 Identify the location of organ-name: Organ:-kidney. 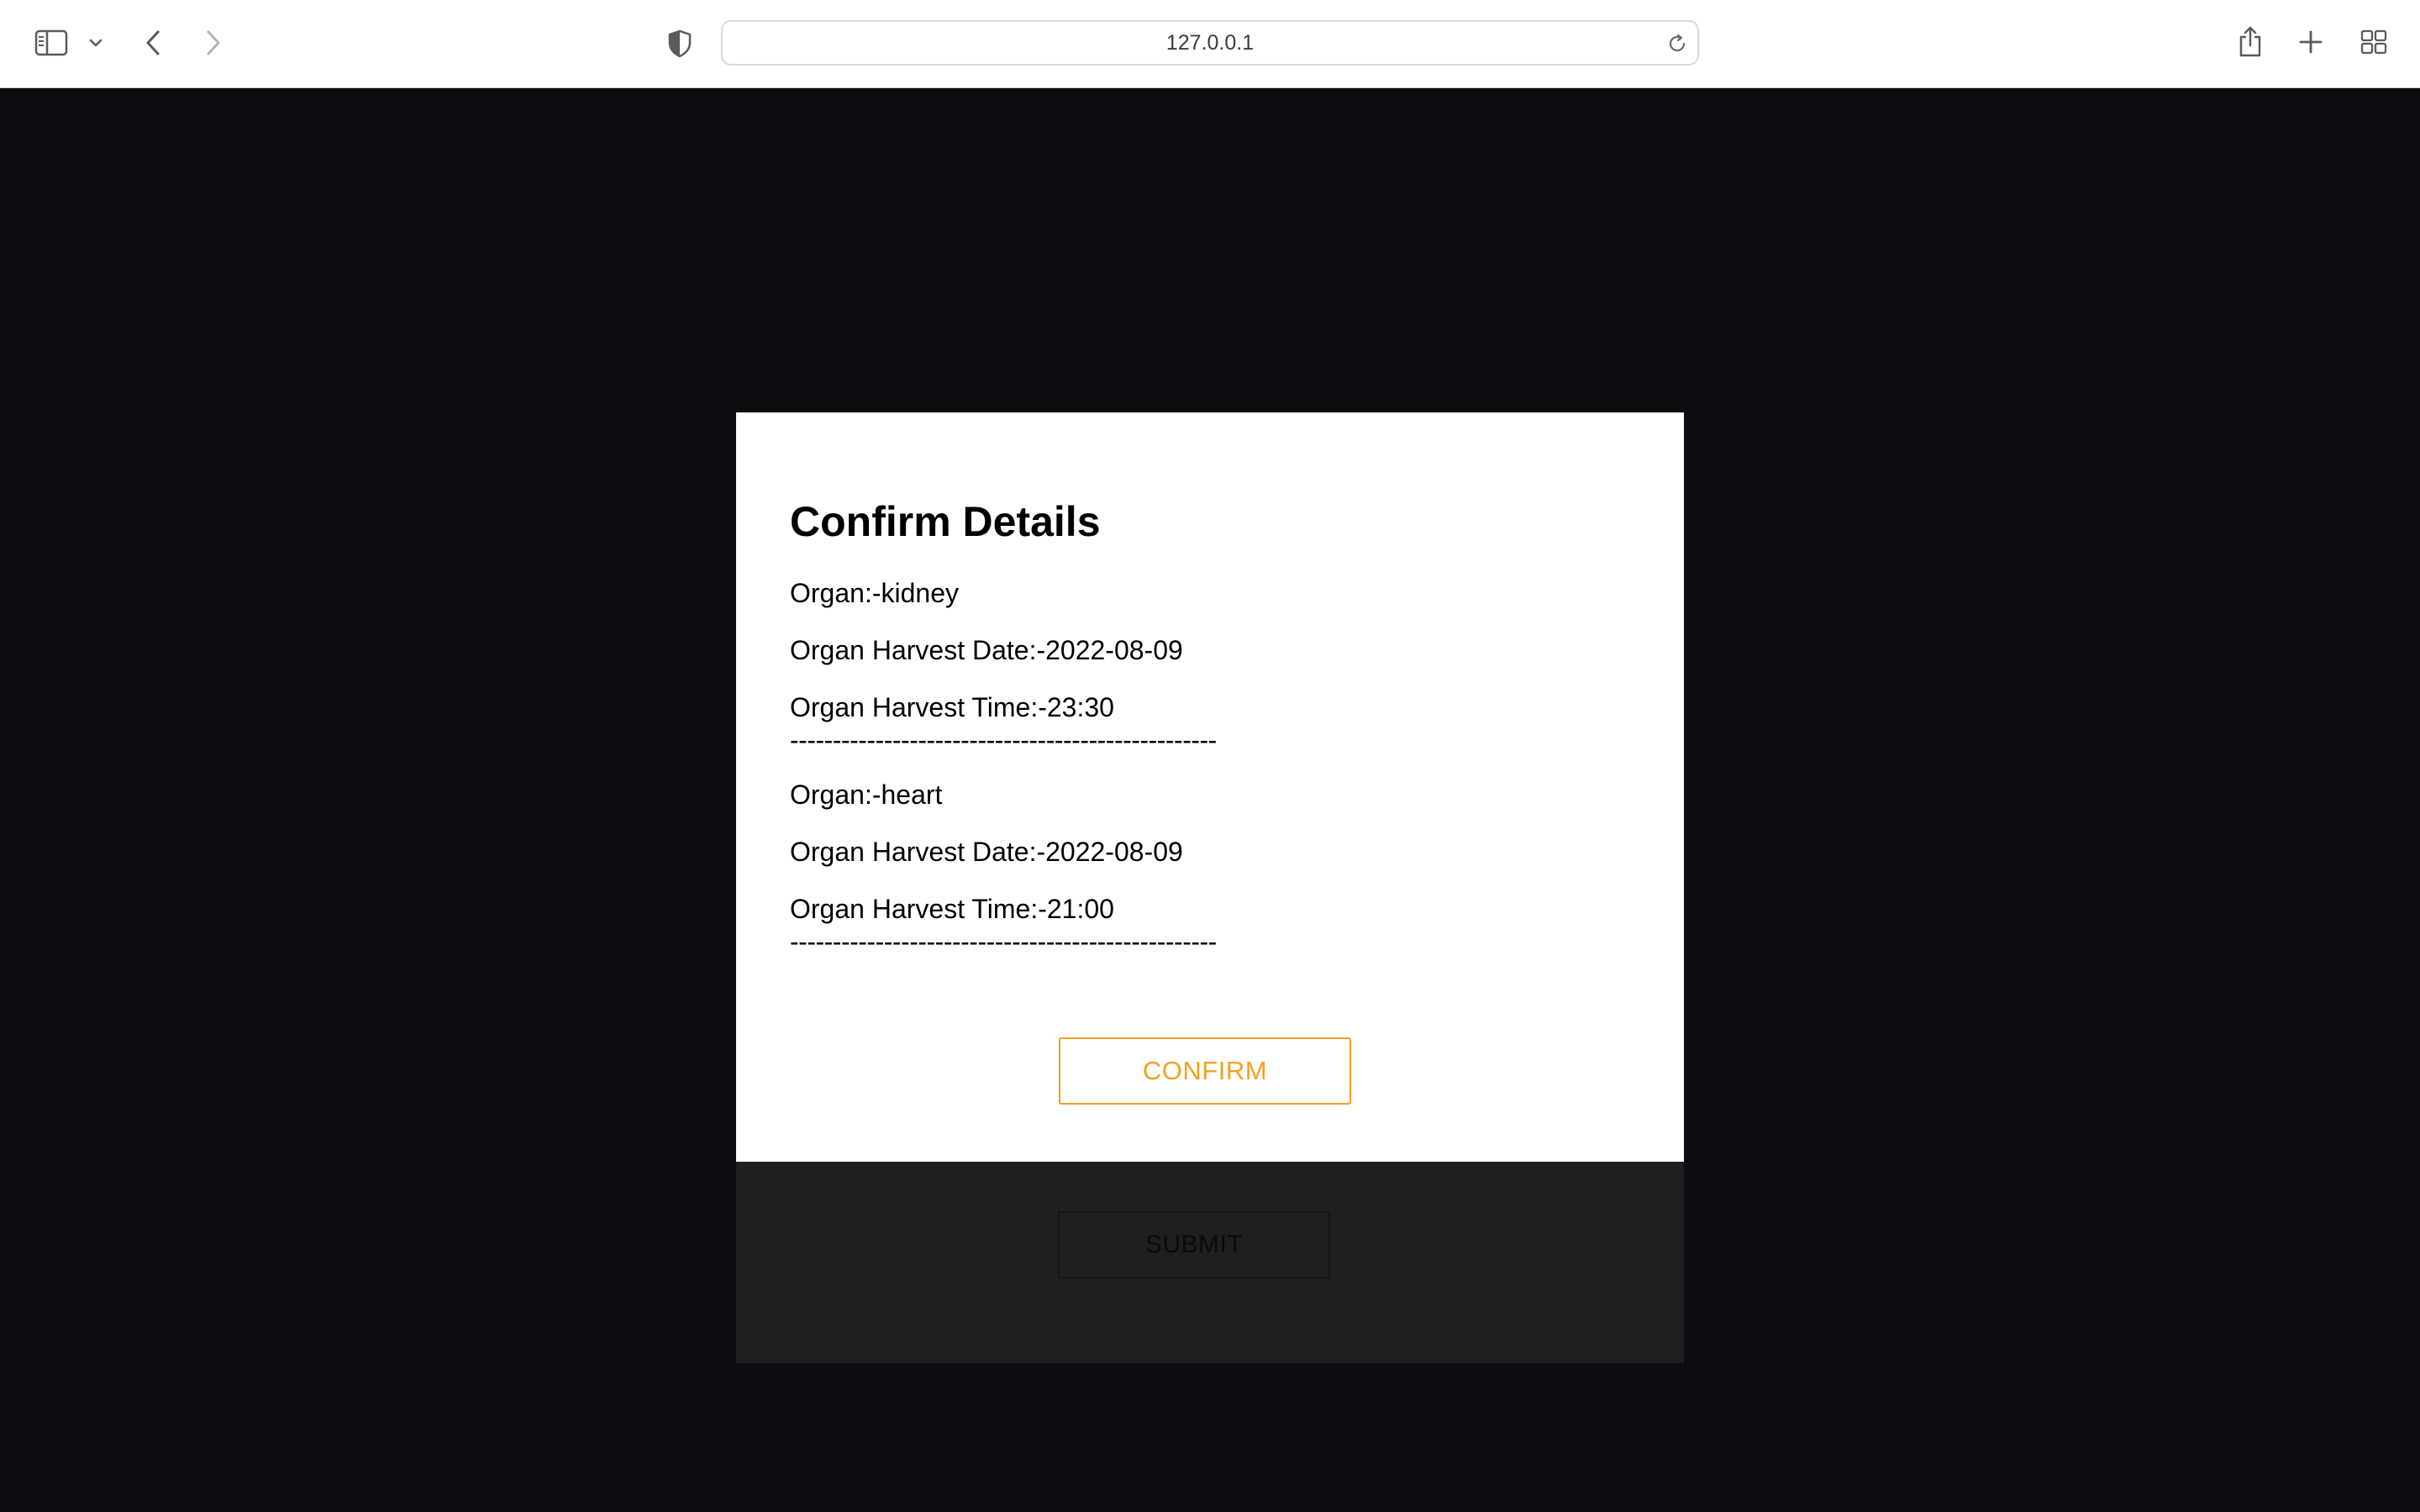
(874, 593).